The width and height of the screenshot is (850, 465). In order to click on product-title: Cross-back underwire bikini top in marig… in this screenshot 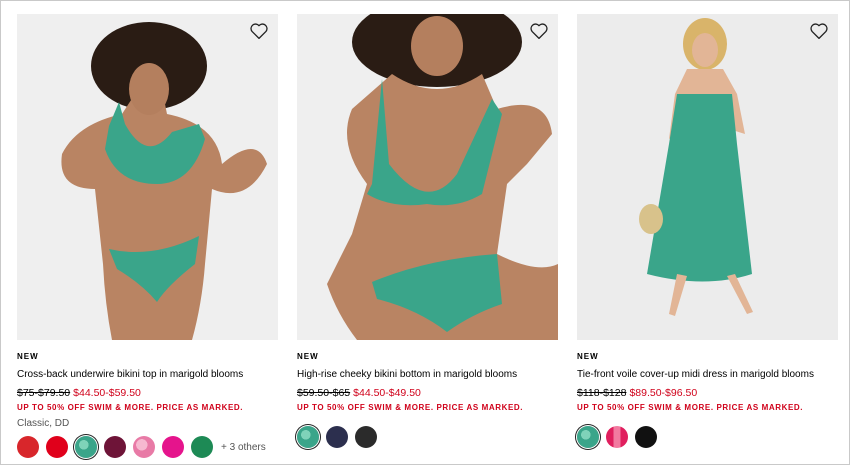, I will do `click(147, 374)`.